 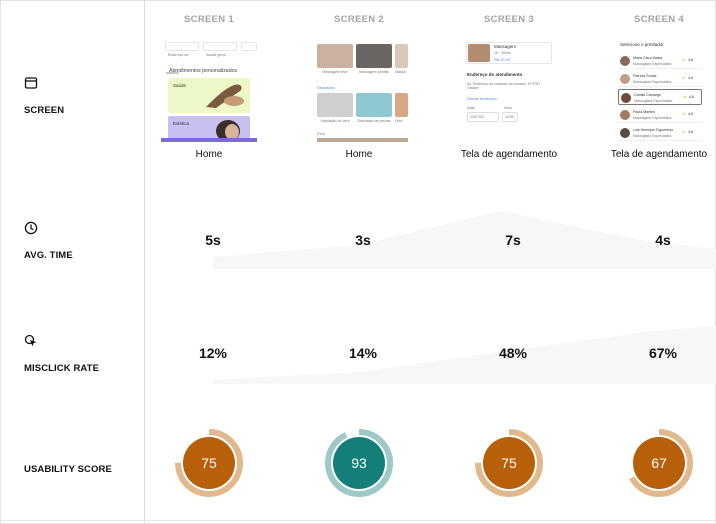 What do you see at coordinates (363, 353) in the screenshot?
I see `misclick-screen-2: 14%` at bounding box center [363, 353].